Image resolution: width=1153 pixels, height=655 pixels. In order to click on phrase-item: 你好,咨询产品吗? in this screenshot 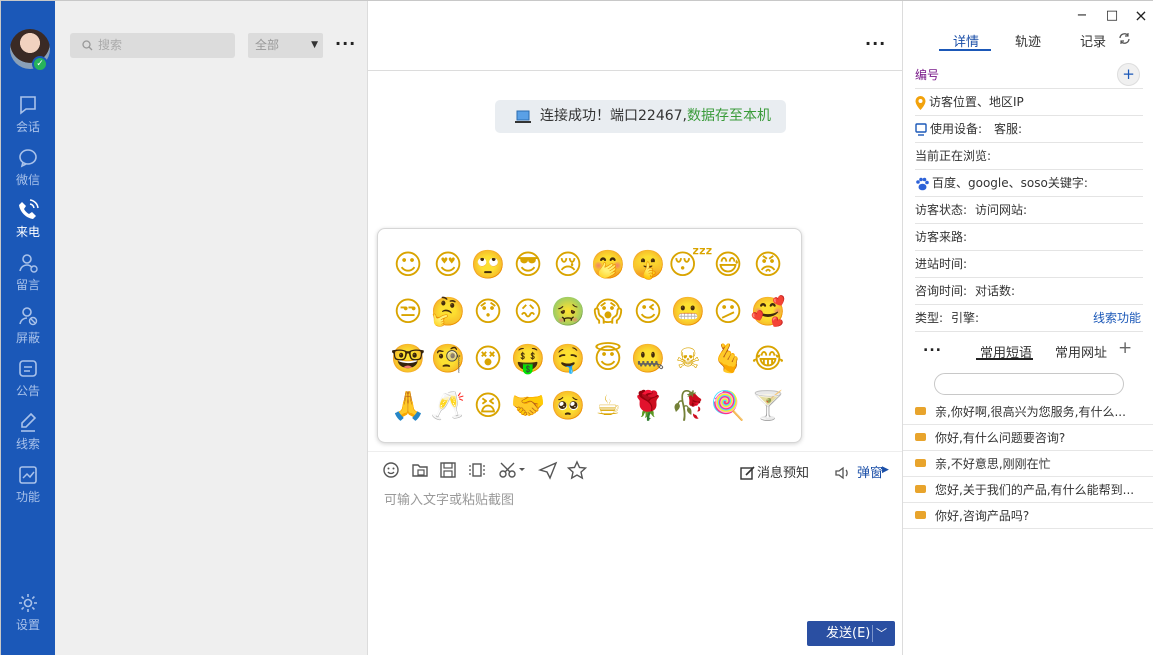, I will do `click(1028, 516)`.